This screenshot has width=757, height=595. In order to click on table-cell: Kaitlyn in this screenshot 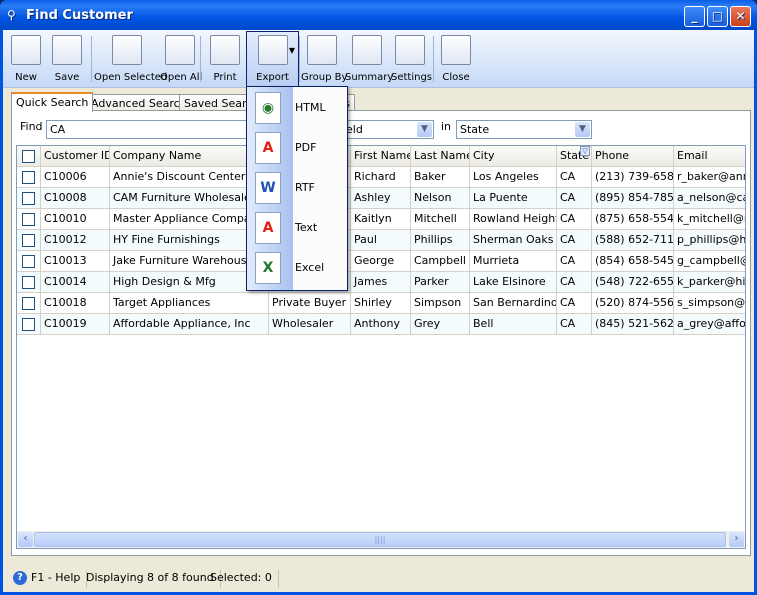, I will do `click(381, 219)`.